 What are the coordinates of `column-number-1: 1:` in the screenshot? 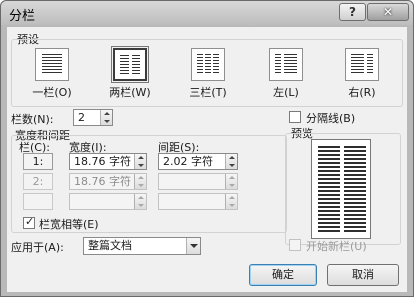 It's located at (38, 161).